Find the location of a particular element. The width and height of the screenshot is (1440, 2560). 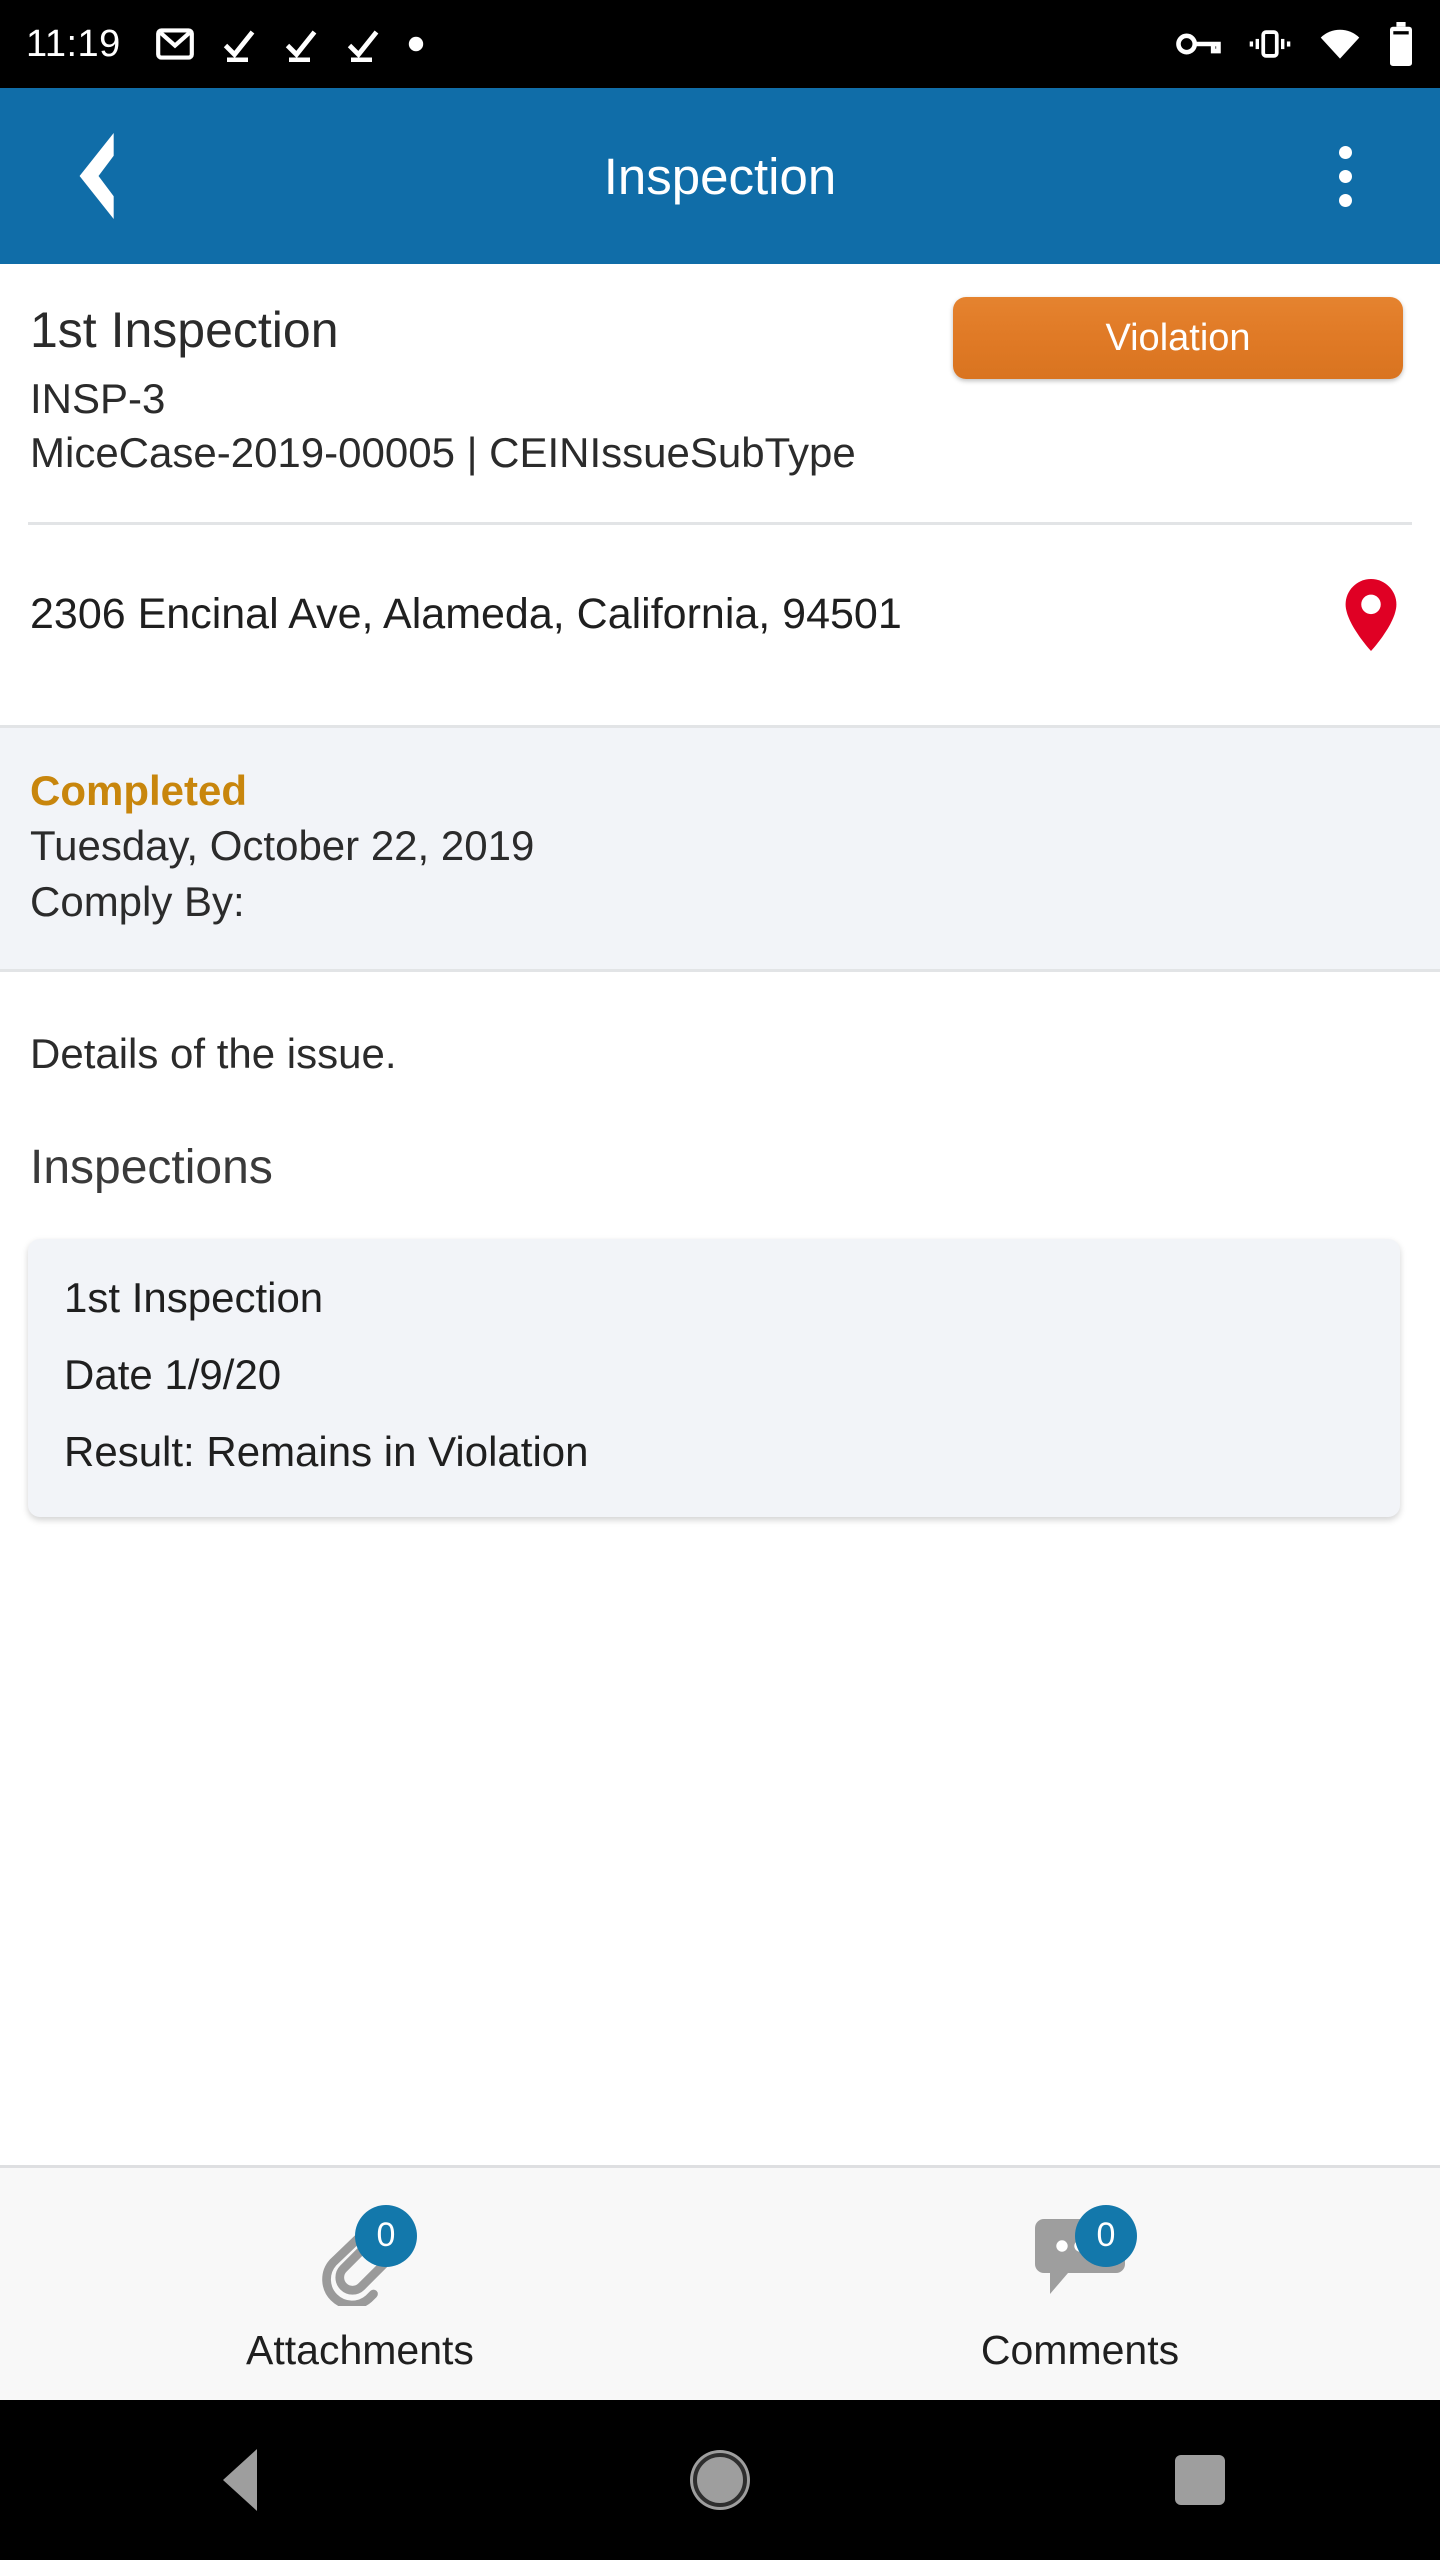

status-bar: 11:19 is located at coordinates (720, 44).